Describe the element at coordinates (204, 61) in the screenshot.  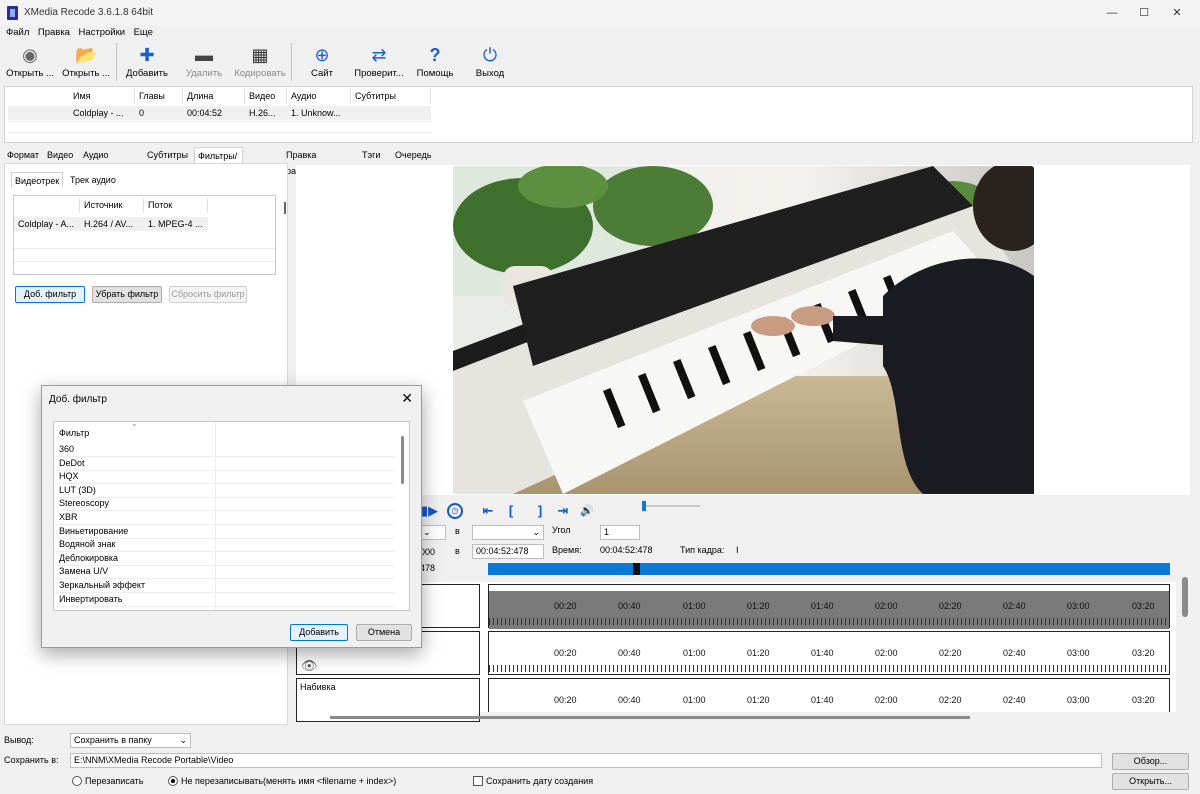
I see `remove-button: ▬ Удалить` at that location.